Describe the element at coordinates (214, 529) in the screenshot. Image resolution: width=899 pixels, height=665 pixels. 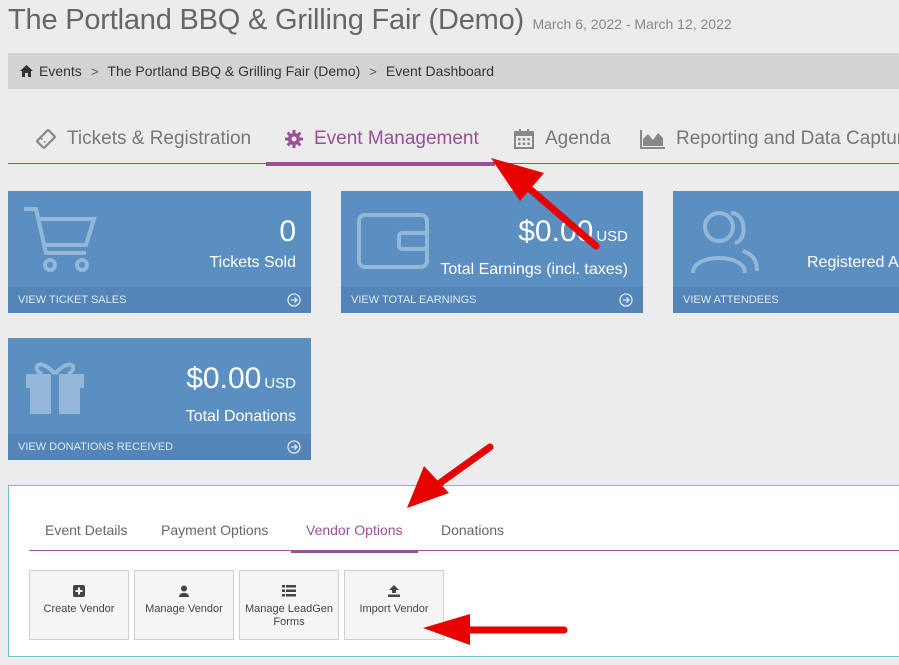
I see `tab-payment-options: Payment Options` at that location.